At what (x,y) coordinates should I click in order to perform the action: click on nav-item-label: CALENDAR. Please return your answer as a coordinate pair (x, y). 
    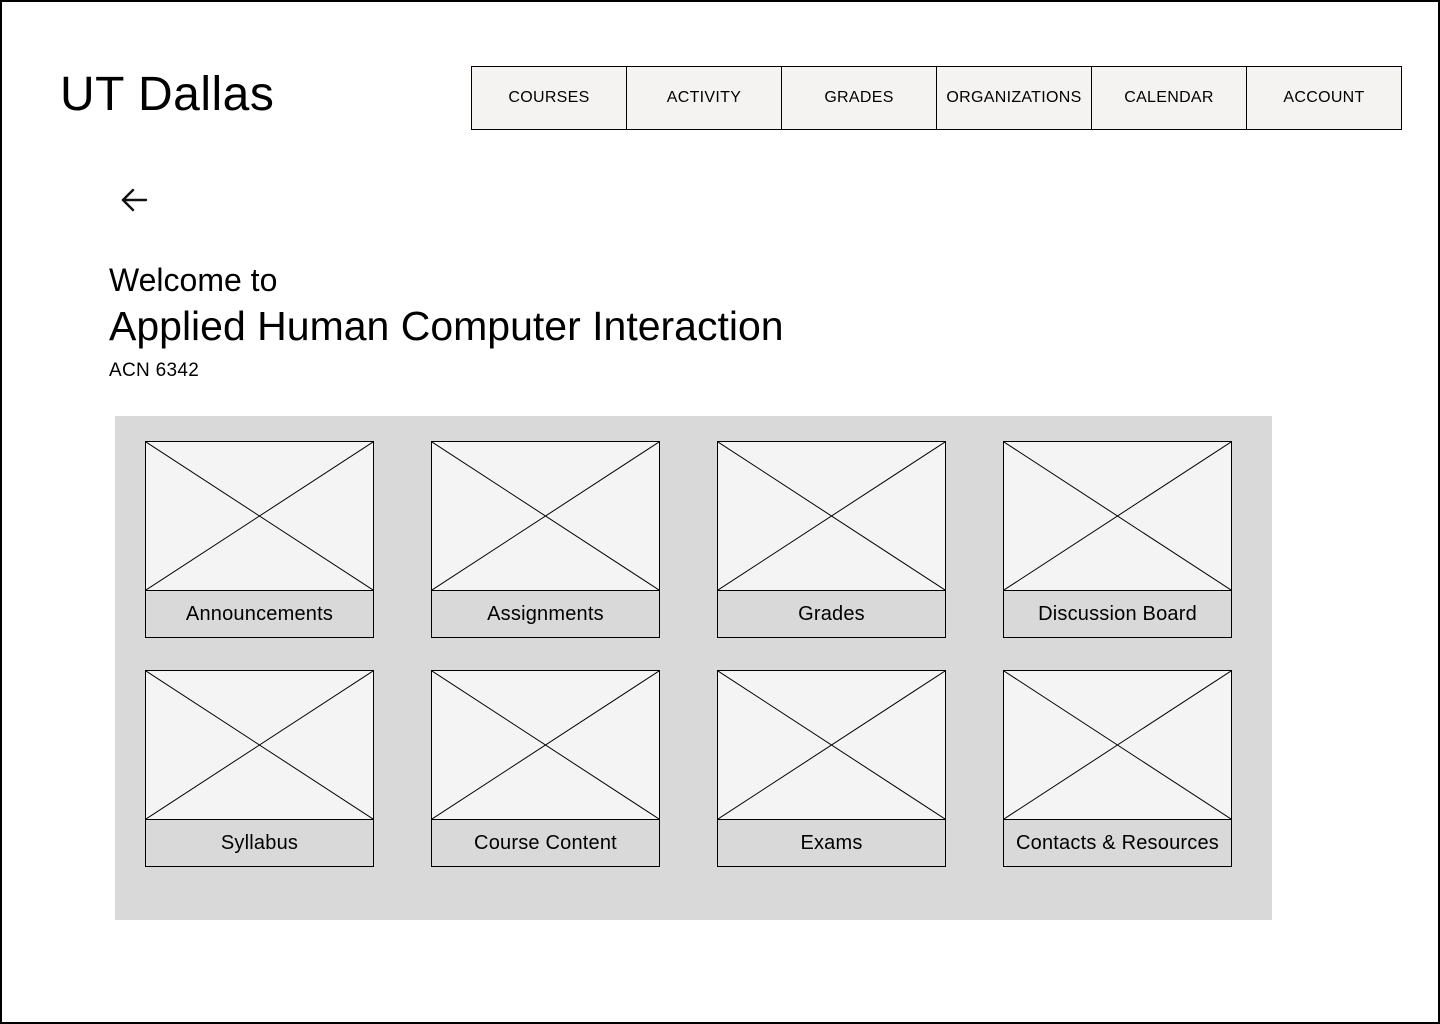
    Looking at the image, I should click on (1169, 97).